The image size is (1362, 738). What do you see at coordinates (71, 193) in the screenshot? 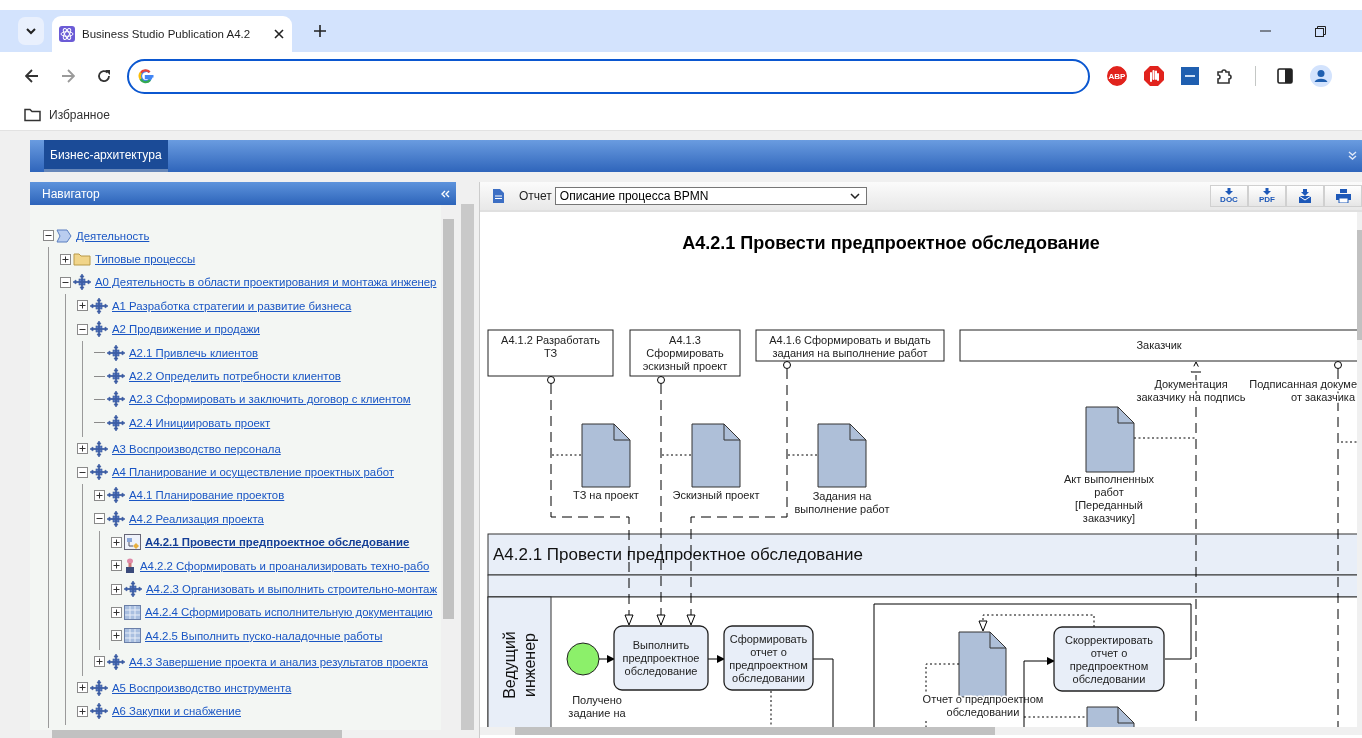
I see `navigator-title: Навигатор` at bounding box center [71, 193].